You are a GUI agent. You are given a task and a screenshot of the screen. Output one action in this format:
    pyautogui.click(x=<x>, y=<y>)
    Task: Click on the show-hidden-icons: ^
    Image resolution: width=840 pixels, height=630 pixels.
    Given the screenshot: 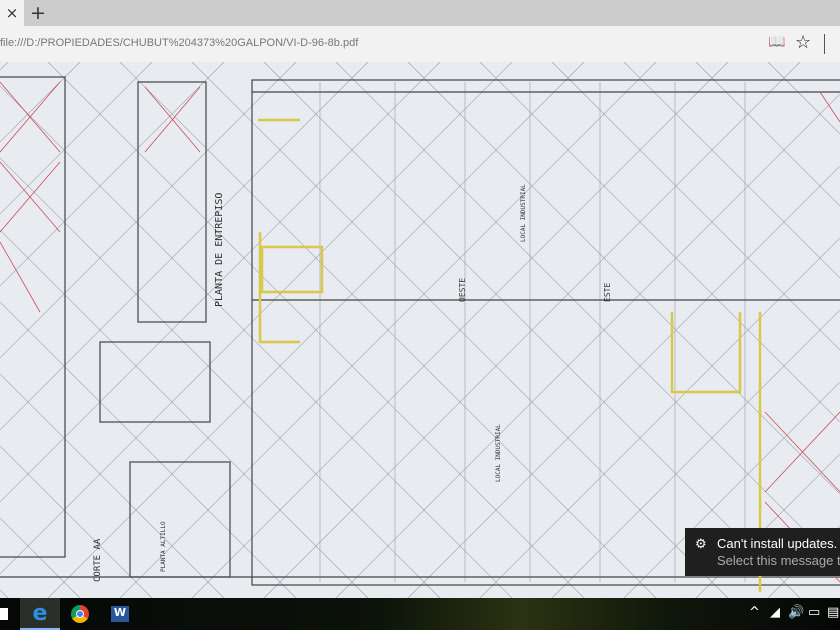 What is the action you would take?
    pyautogui.click(x=754, y=612)
    